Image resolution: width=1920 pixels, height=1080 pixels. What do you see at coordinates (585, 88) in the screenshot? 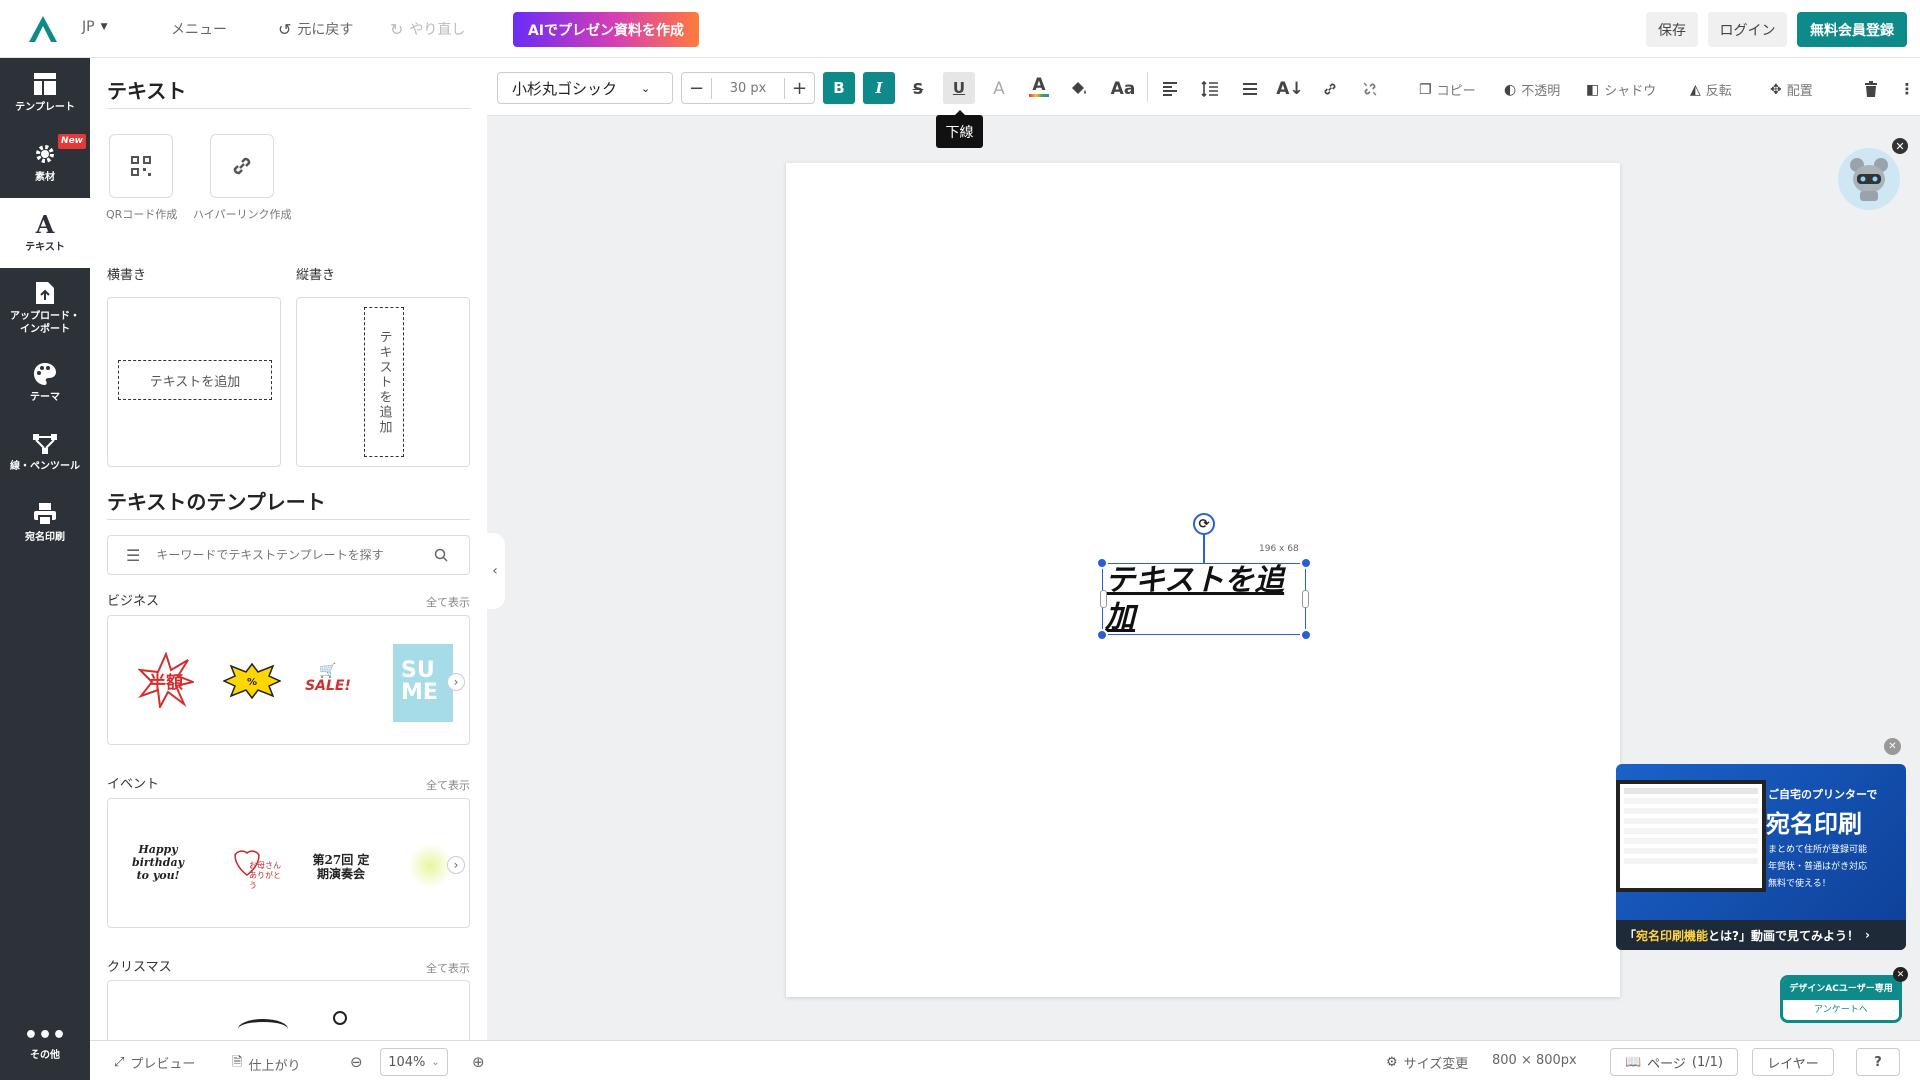
I see `font-select: 小杉丸ゴシック ⌄` at bounding box center [585, 88].